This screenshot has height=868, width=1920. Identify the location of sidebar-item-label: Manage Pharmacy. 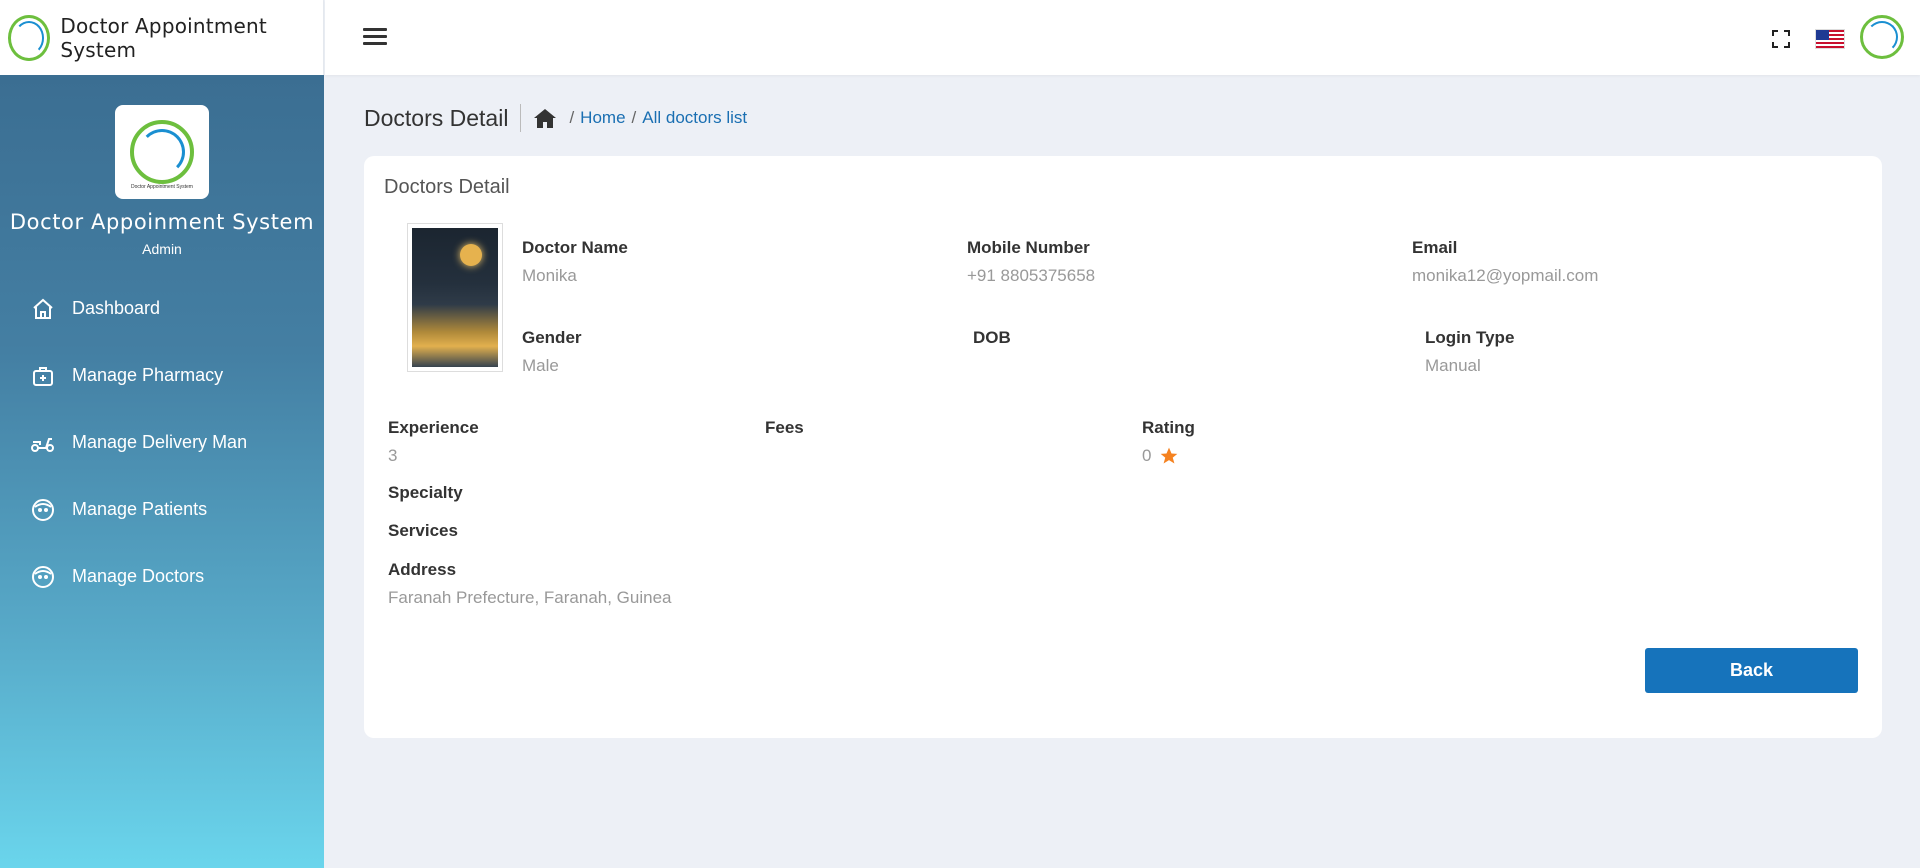
(148, 375).